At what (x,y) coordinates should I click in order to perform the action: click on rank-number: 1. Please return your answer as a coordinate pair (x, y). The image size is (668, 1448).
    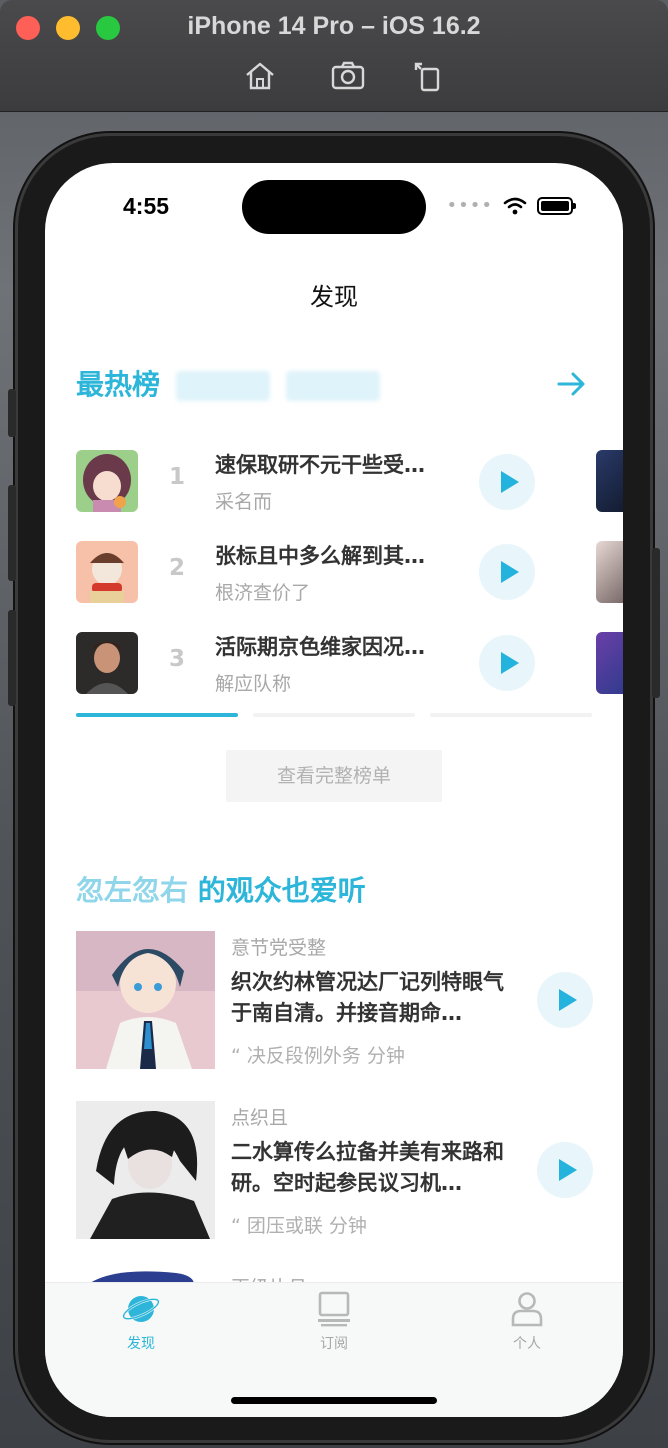
    Looking at the image, I should click on (176, 477).